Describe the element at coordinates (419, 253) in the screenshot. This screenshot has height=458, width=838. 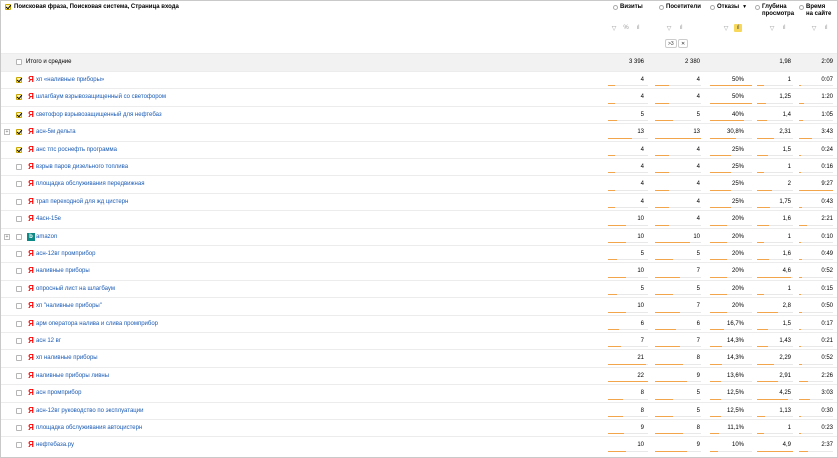
I see `table-row: Яасн-12вг промприбор 5 5 20% 1,6 0:49` at that location.